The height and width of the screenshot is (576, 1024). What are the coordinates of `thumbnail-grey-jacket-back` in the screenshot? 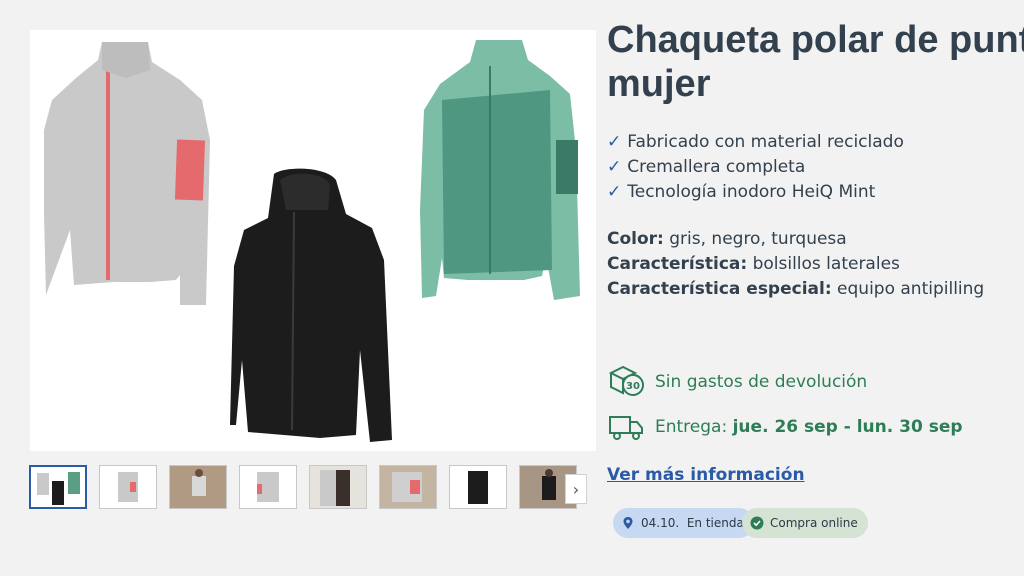 It's located at (268, 487).